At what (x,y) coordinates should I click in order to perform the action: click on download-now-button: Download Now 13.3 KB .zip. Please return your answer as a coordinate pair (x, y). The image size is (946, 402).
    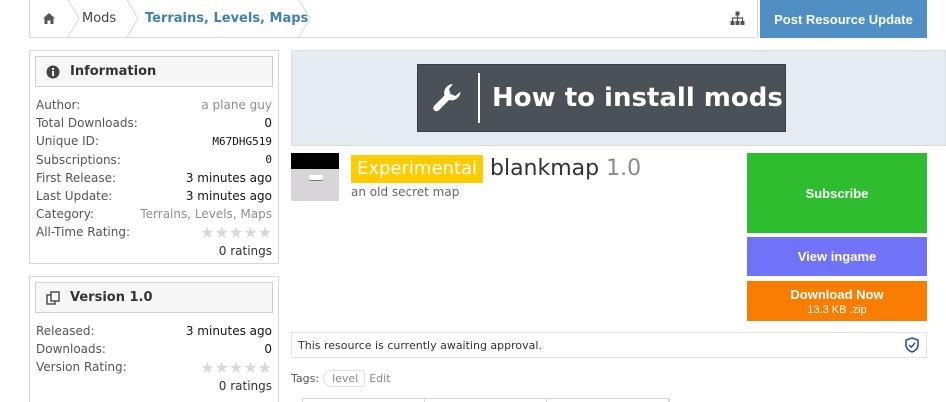
    Looking at the image, I should click on (837, 301).